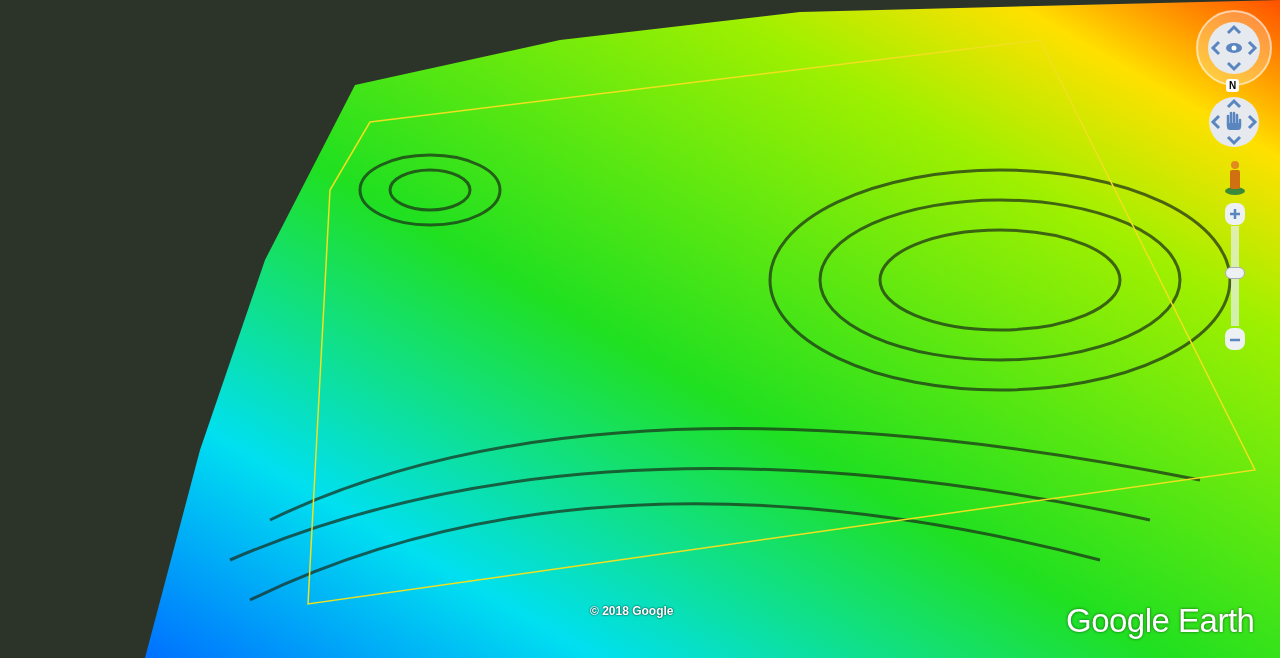 The height and width of the screenshot is (658, 1280). What do you see at coordinates (1235, 273) in the screenshot?
I see `slider-thumb` at bounding box center [1235, 273].